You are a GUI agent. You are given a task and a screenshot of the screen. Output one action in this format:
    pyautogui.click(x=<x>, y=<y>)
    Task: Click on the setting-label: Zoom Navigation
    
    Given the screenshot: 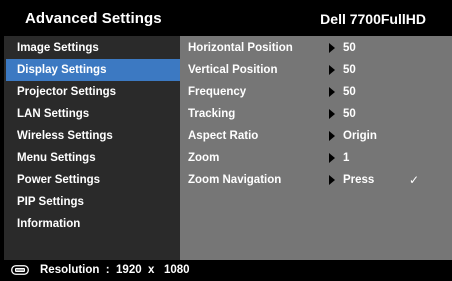 What is the action you would take?
    pyautogui.click(x=235, y=180)
    